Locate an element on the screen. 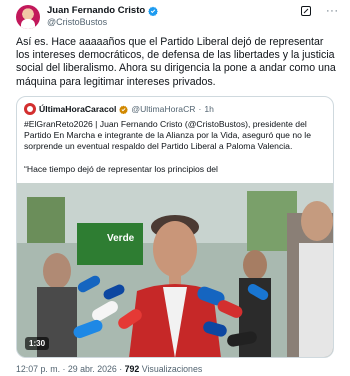  quoted-handle: @UltimaHoraCR is located at coordinates (163, 109).